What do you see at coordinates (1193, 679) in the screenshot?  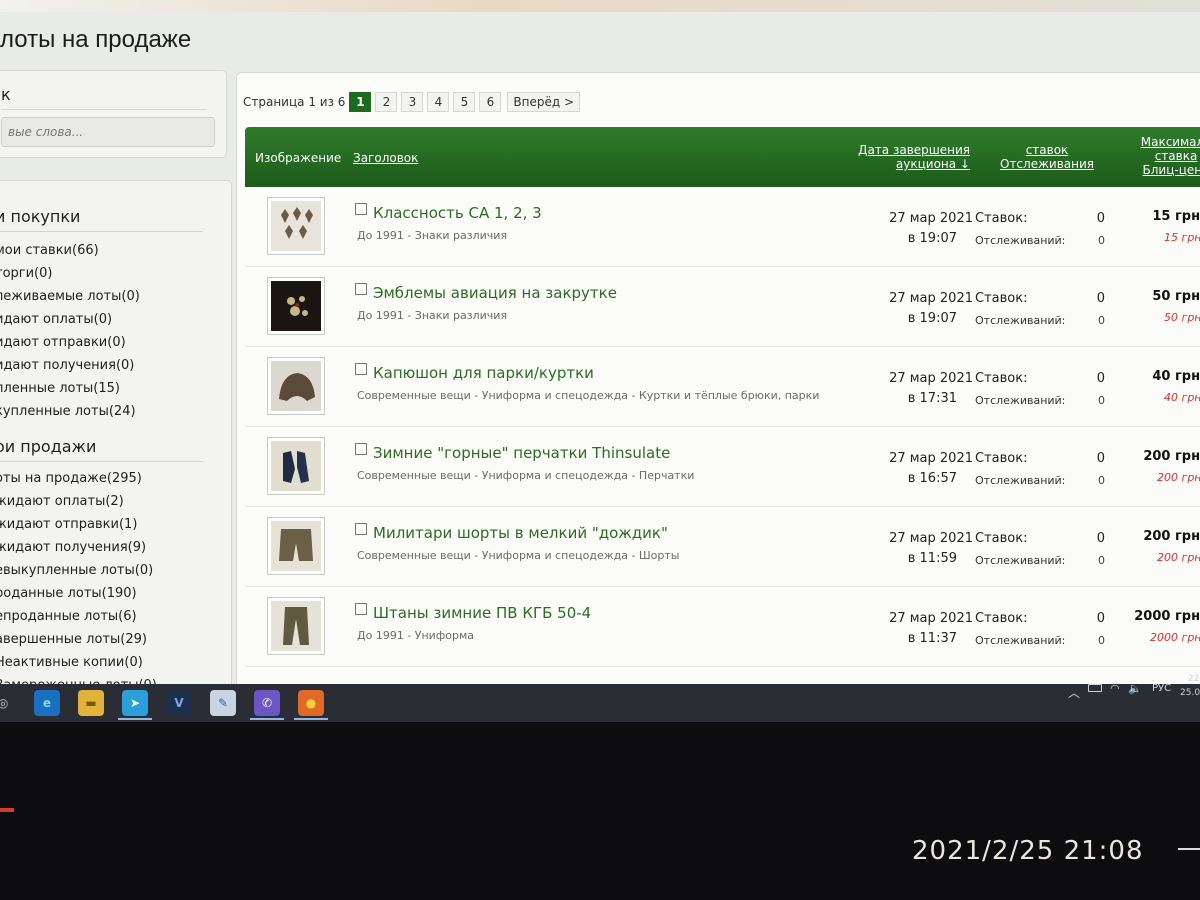 I see `clock-time: 22` at bounding box center [1193, 679].